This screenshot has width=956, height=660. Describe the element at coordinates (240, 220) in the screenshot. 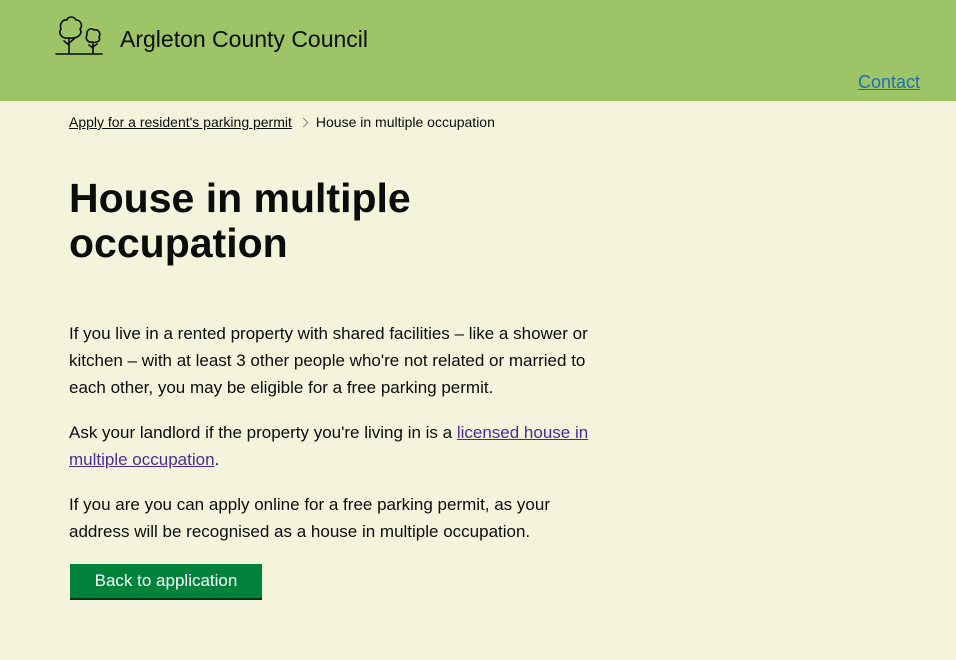

I see `page-title: House in multiple occupation` at that location.